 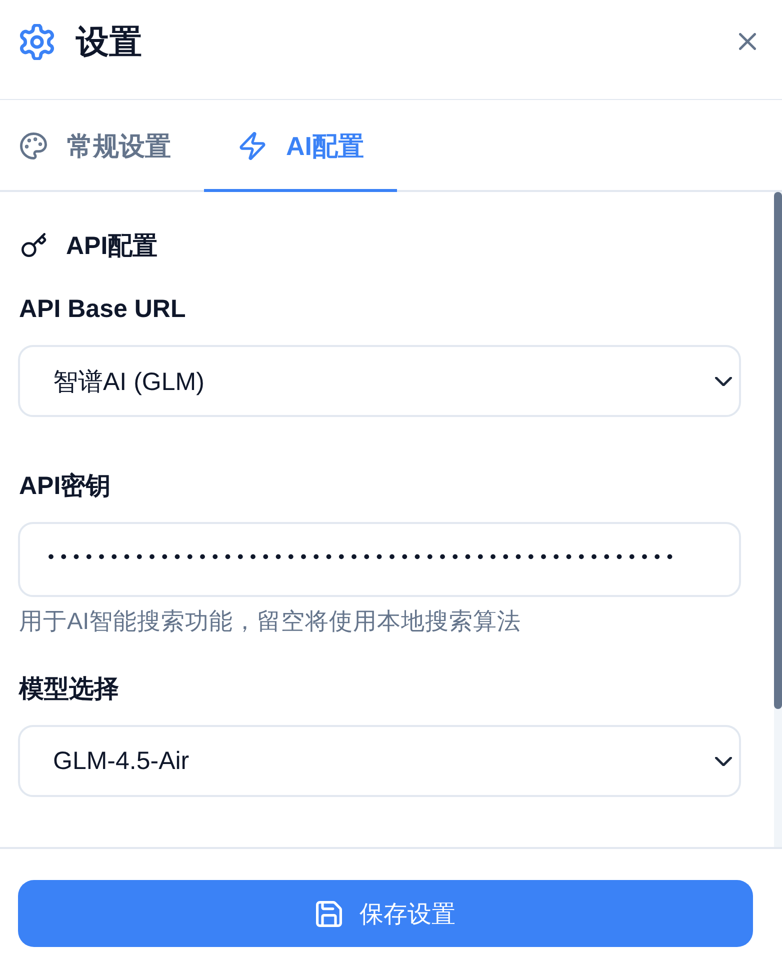 What do you see at coordinates (329, 913) in the screenshot?
I see `save-icon` at bounding box center [329, 913].